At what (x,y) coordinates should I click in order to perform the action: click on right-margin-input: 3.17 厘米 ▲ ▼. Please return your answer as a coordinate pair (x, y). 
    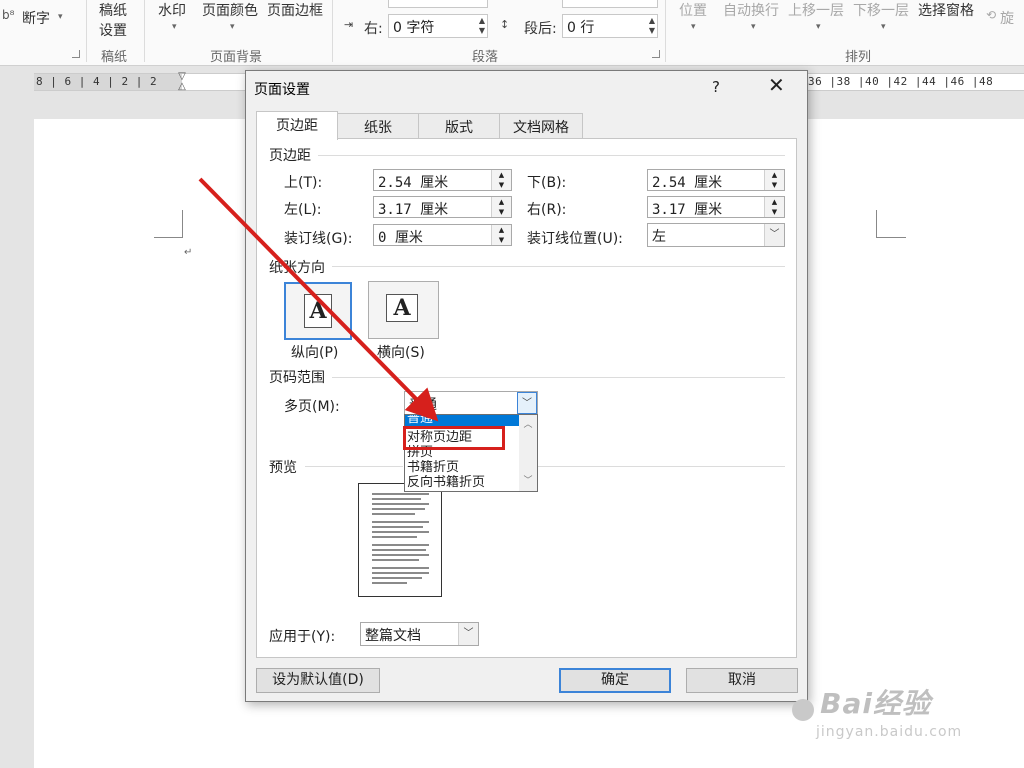
    Looking at the image, I should click on (716, 207).